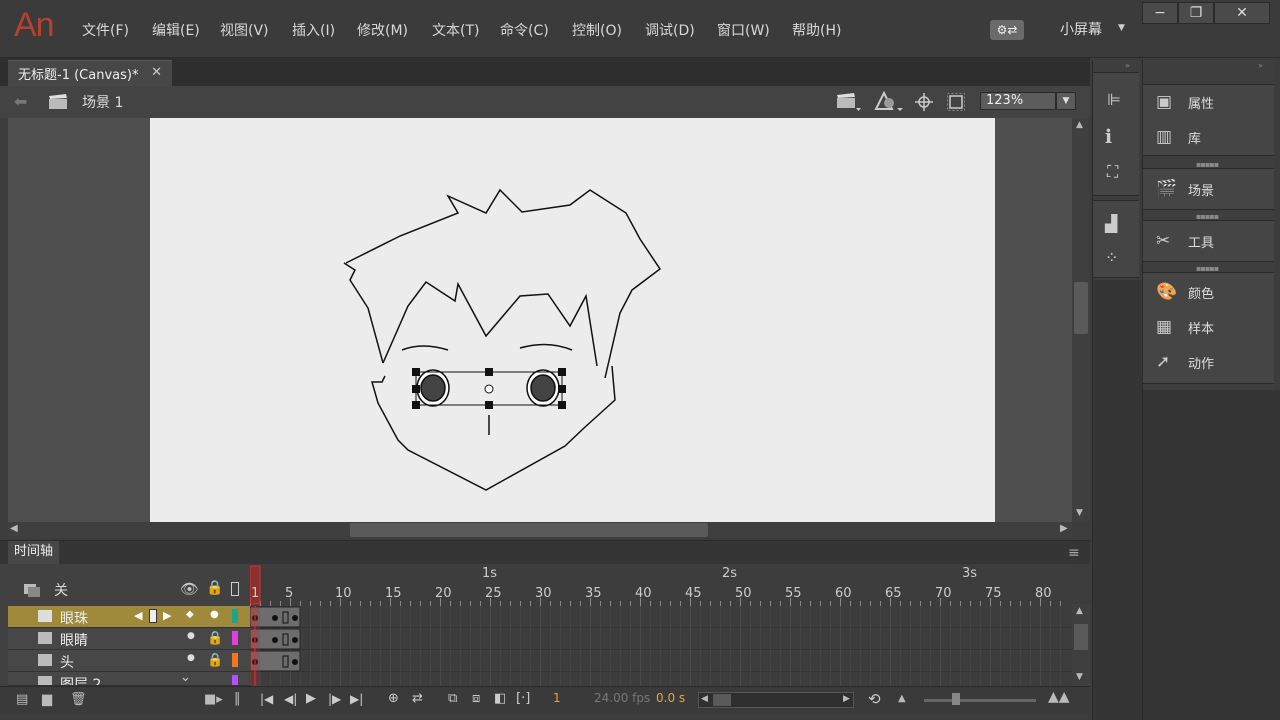 The image size is (1280, 720). What do you see at coordinates (523, 698) in the screenshot?
I see `onion-markers-icon: [·]` at bounding box center [523, 698].